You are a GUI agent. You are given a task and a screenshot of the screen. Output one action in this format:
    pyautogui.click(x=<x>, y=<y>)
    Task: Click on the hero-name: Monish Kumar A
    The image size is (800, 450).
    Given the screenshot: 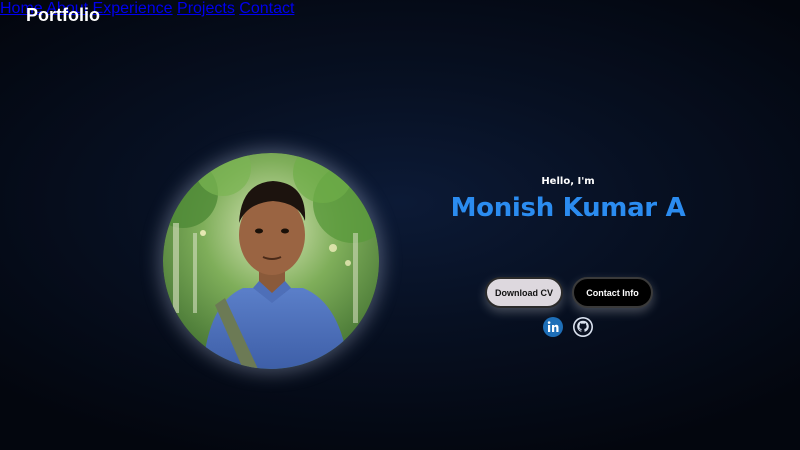 What is the action you would take?
    pyautogui.click(x=568, y=208)
    